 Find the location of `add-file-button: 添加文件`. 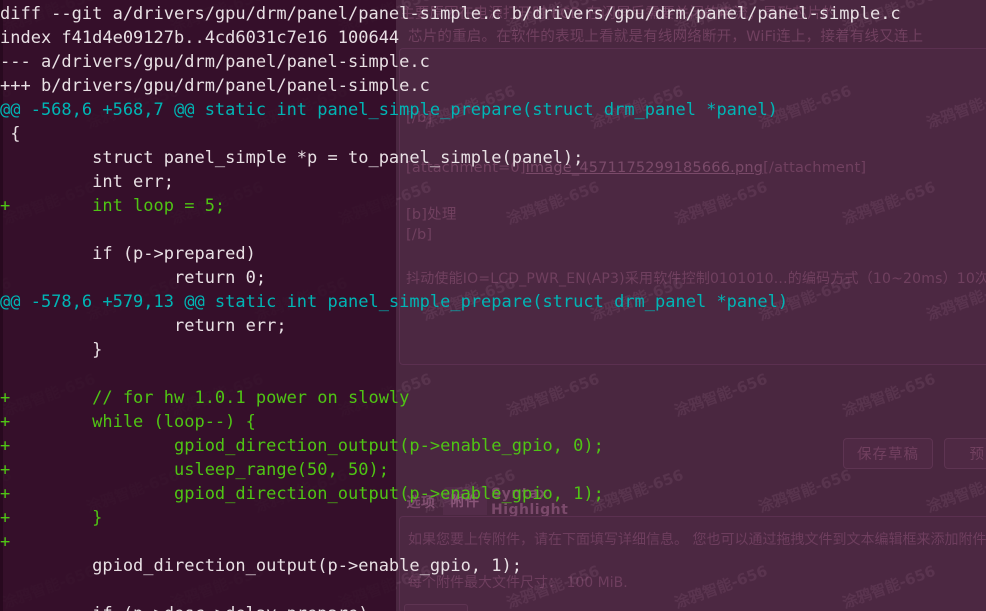

add-file-button: 添加文件 is located at coordinates (436, 607).